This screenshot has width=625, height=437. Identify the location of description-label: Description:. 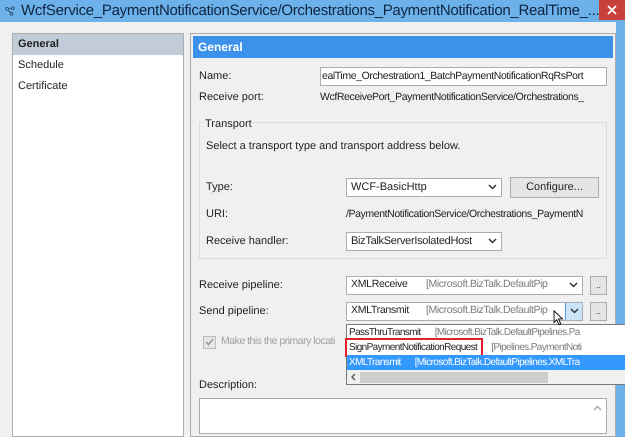
(228, 385).